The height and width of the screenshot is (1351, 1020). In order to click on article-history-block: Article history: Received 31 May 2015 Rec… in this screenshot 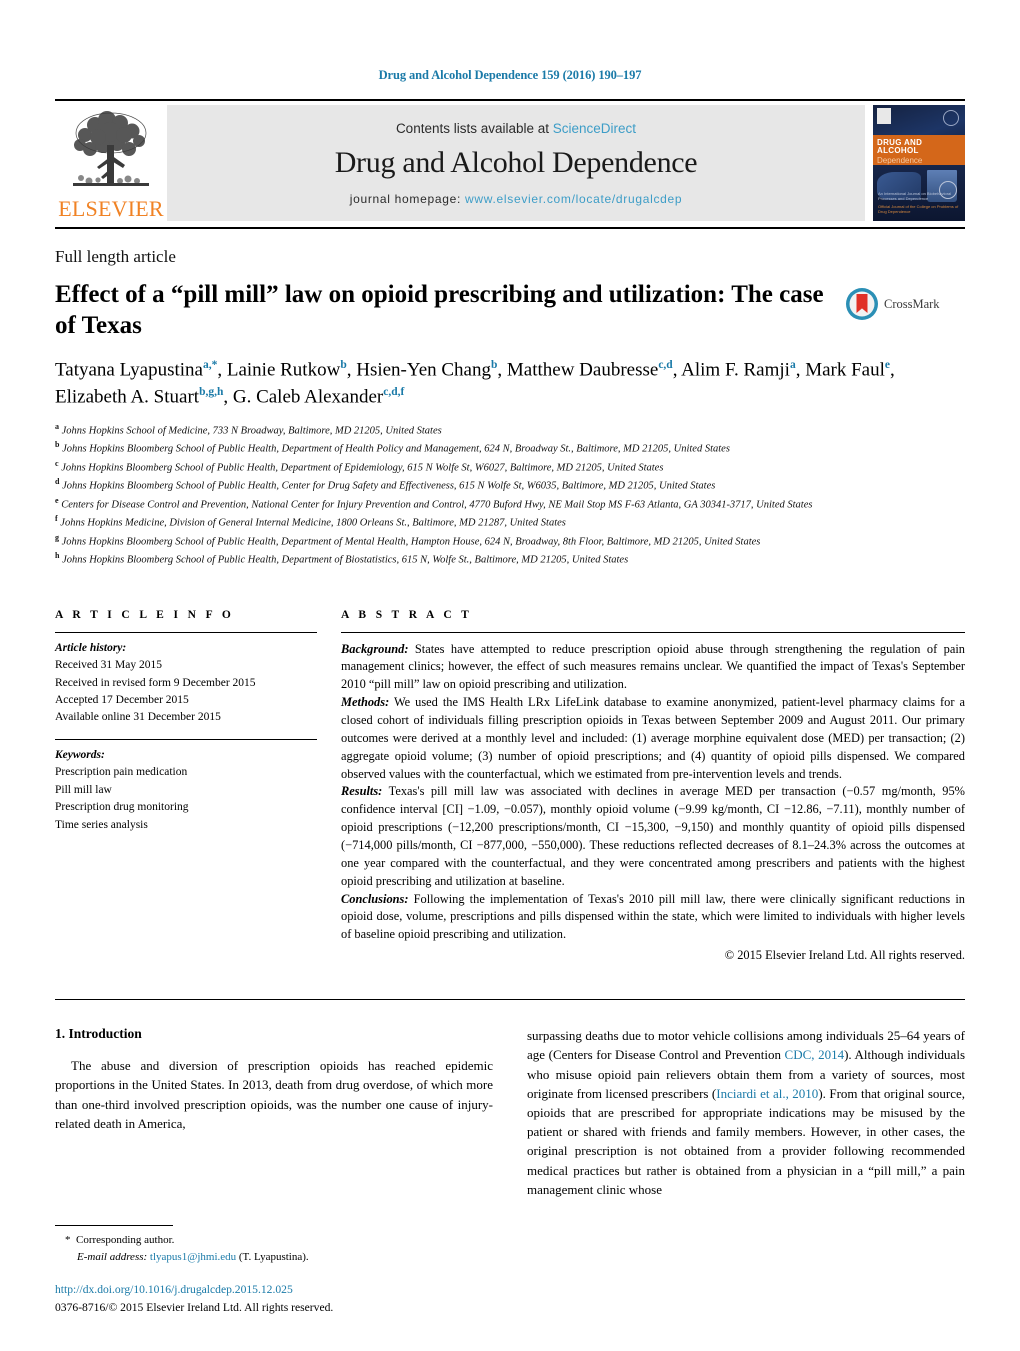, I will do `click(186, 680)`.